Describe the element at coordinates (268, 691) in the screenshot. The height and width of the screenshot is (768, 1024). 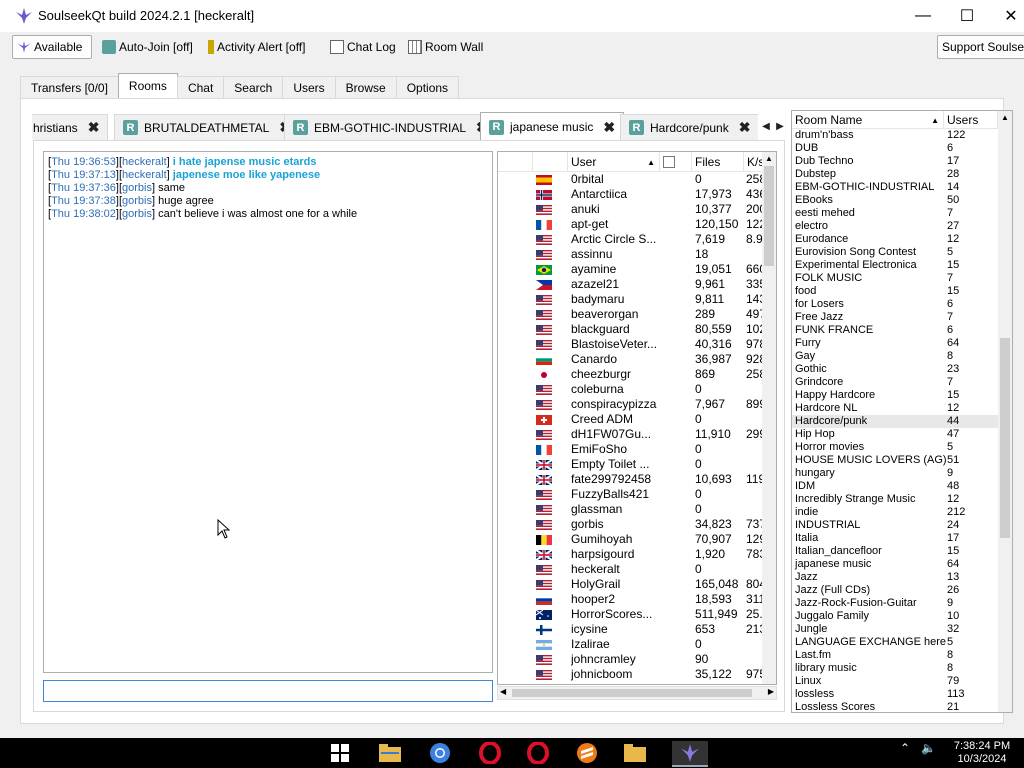
I see `chat-message-input` at that location.